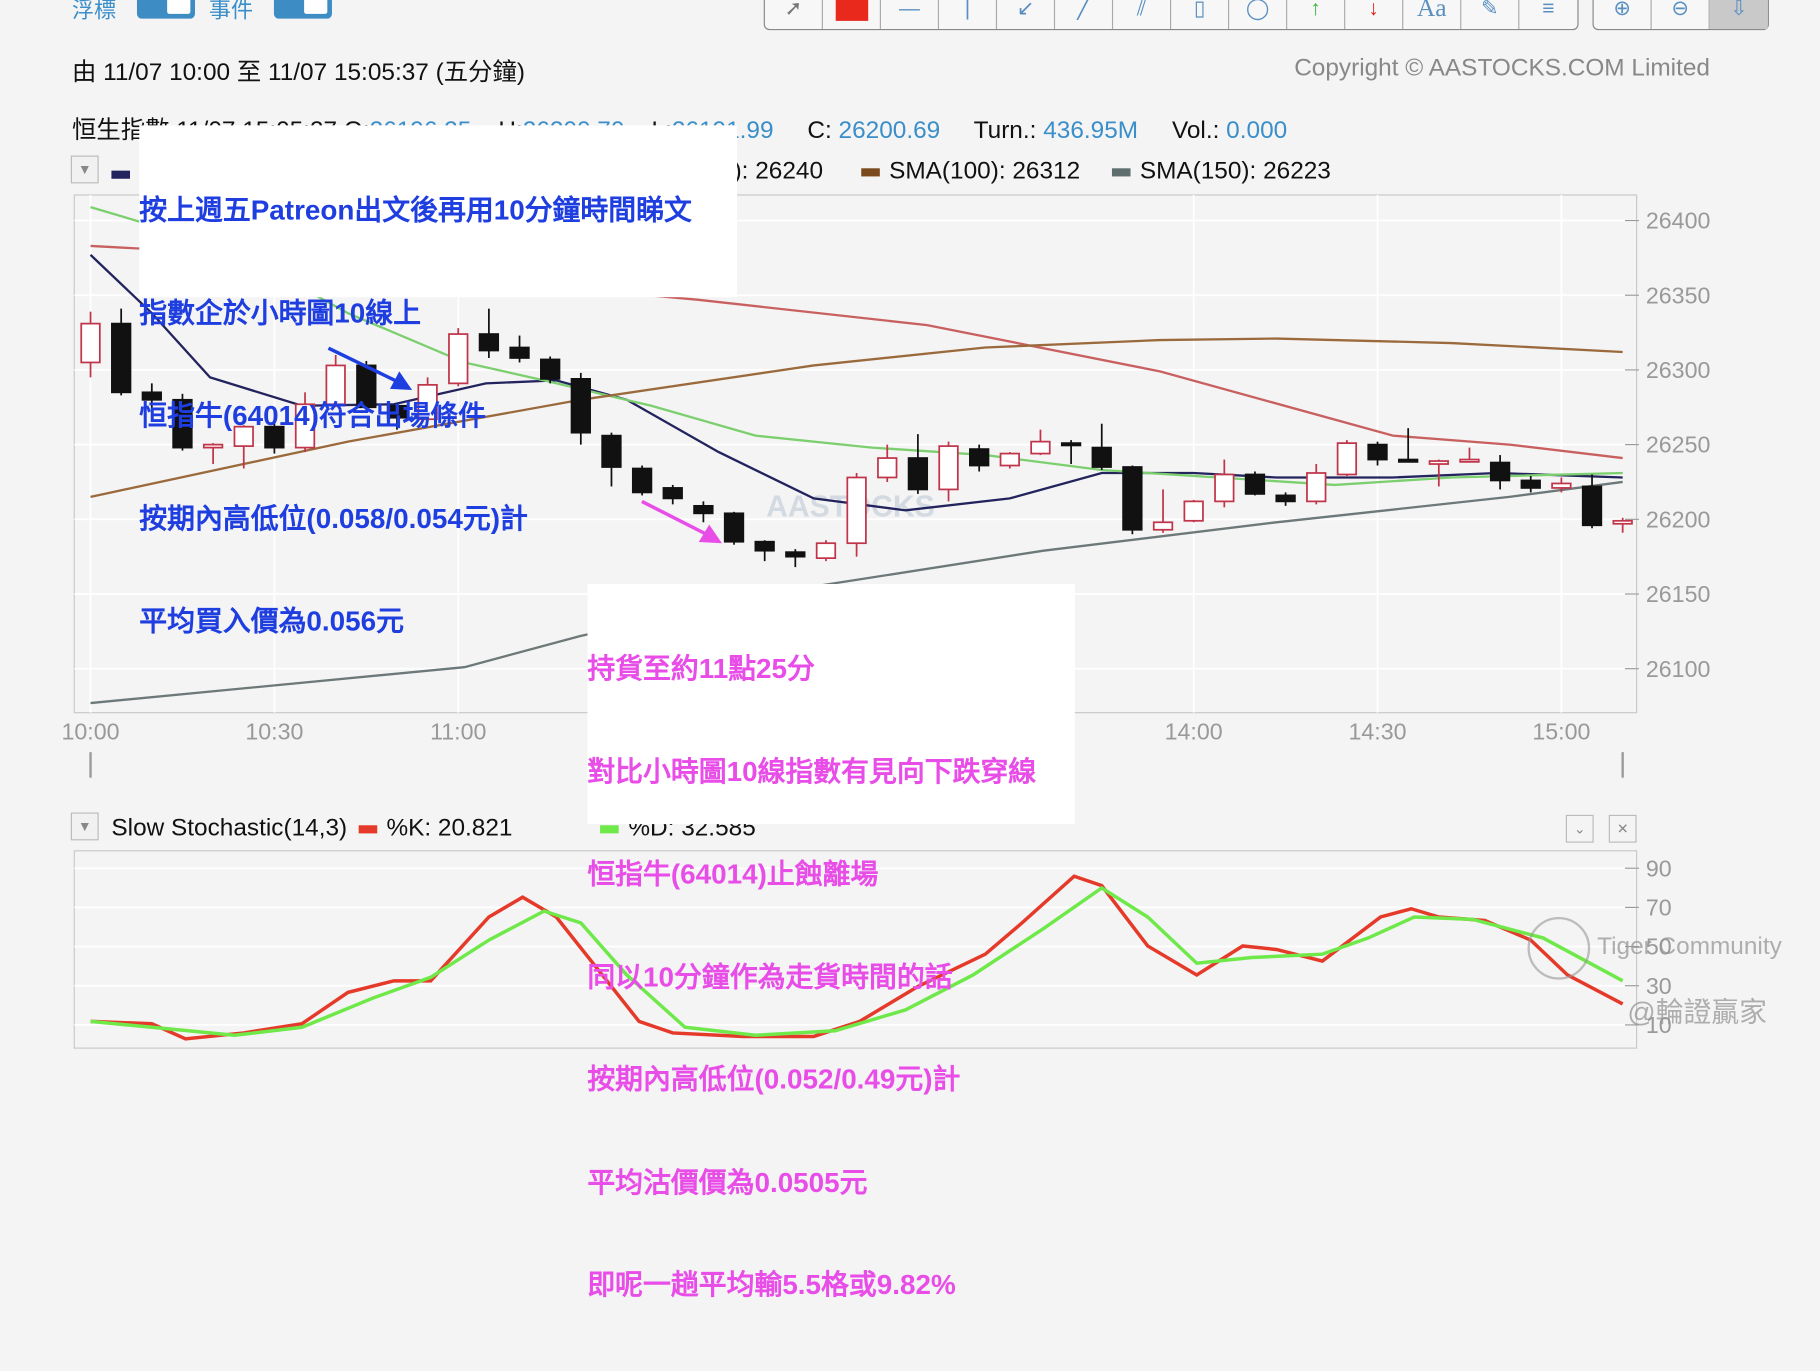 The height and width of the screenshot is (1371, 1820). Describe the element at coordinates (733, 874) in the screenshot. I see `pink-note-line: 恒指牛(64014)止蝕離場` at that location.